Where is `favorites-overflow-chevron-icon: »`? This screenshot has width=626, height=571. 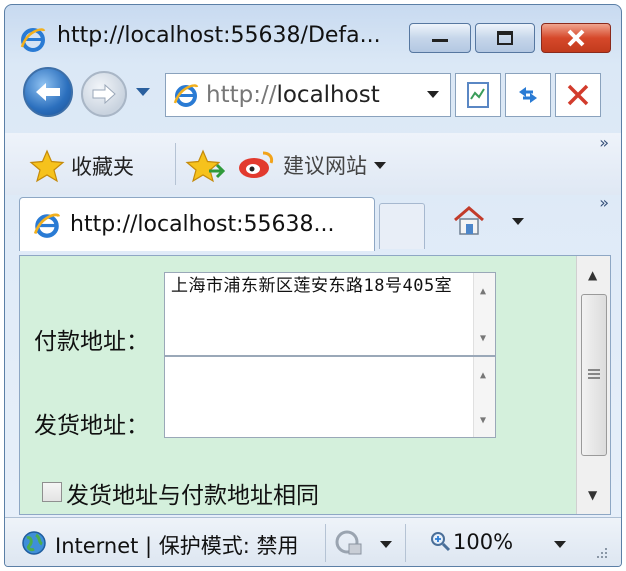 favorites-overflow-chevron-icon: » is located at coordinates (604, 142).